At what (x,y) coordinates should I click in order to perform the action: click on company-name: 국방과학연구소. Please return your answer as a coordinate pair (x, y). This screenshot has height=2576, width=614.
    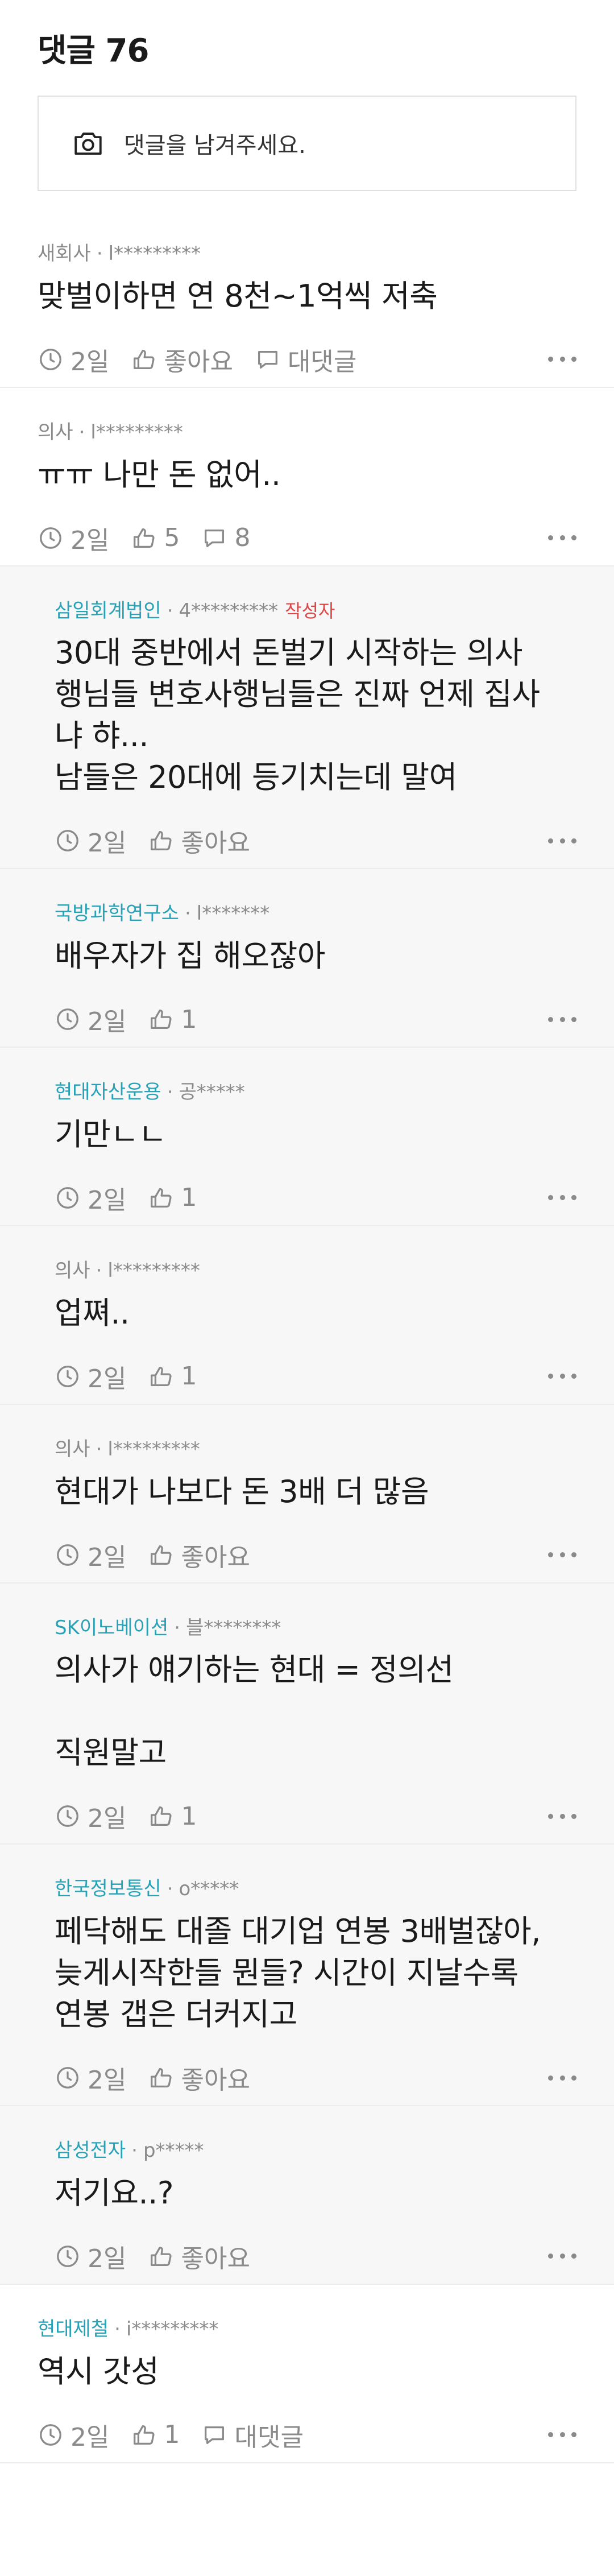
    Looking at the image, I should click on (117, 914).